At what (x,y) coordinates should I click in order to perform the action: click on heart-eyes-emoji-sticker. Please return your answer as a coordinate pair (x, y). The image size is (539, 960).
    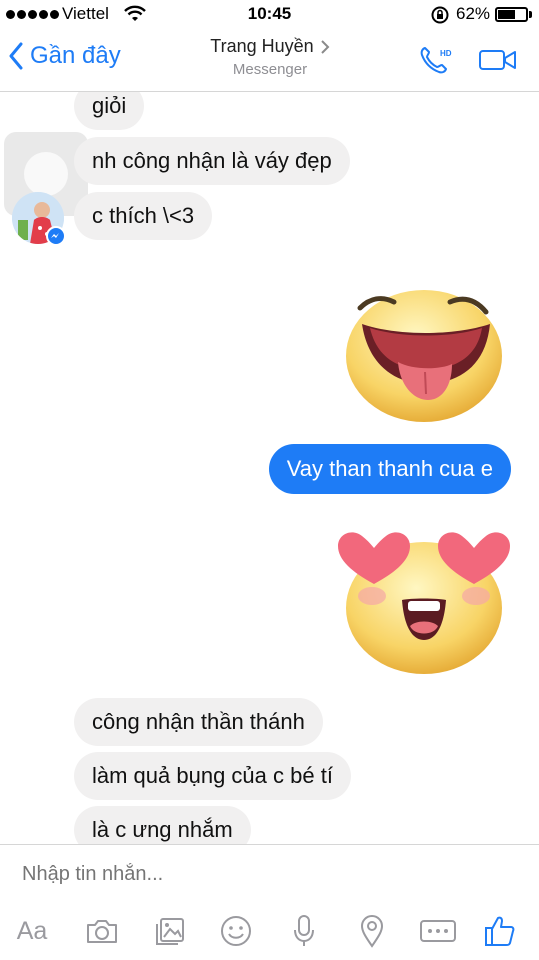
    Looking at the image, I should click on (424, 601).